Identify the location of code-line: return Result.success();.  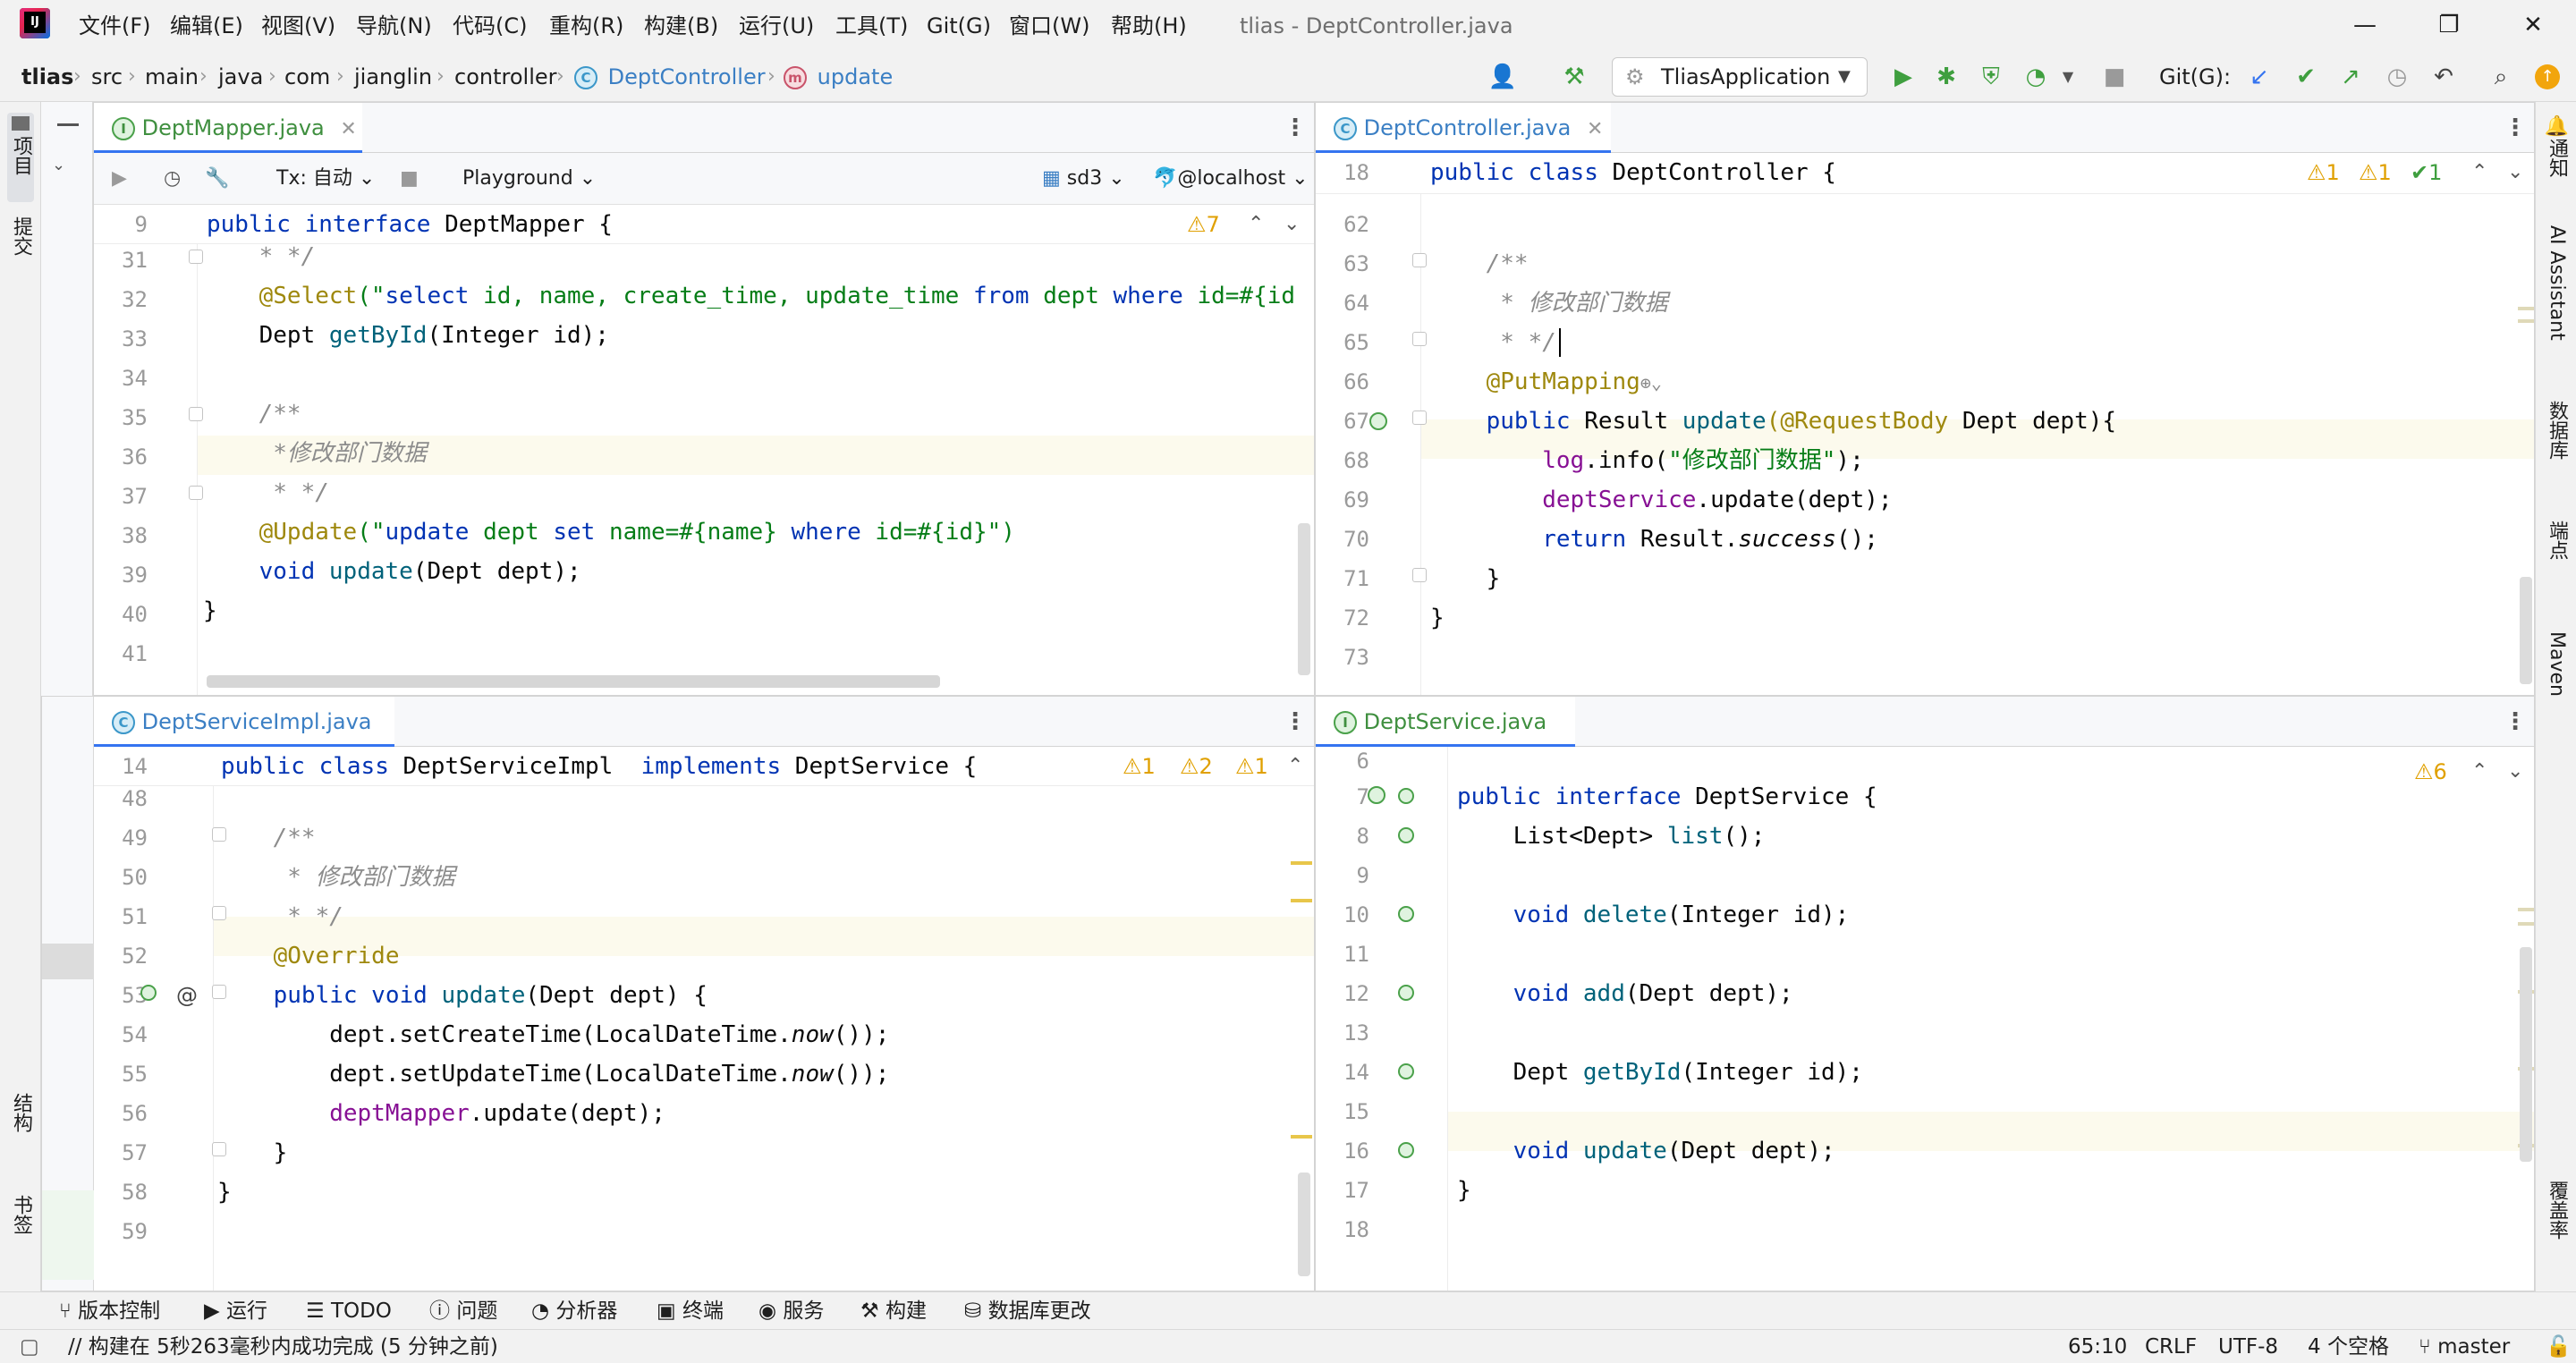
(1654, 540).